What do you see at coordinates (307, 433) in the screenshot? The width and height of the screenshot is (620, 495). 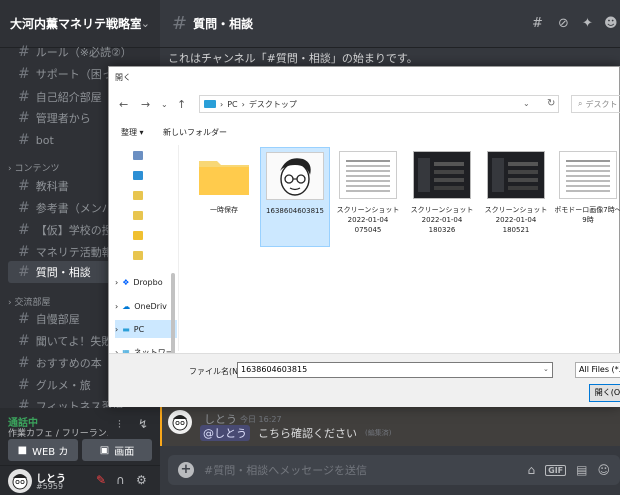 I see `message-text: こちら確認ください` at bounding box center [307, 433].